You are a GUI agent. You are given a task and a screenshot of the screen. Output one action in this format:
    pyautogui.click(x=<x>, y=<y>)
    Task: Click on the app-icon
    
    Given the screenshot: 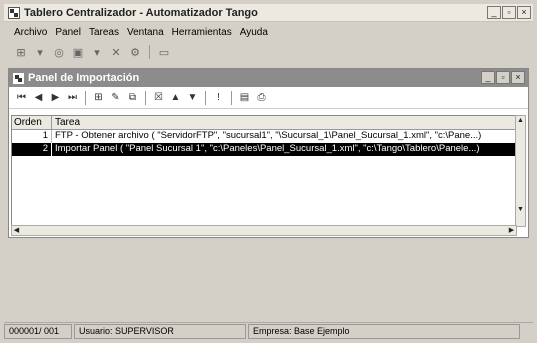 What is the action you would take?
    pyautogui.click(x=14, y=12)
    